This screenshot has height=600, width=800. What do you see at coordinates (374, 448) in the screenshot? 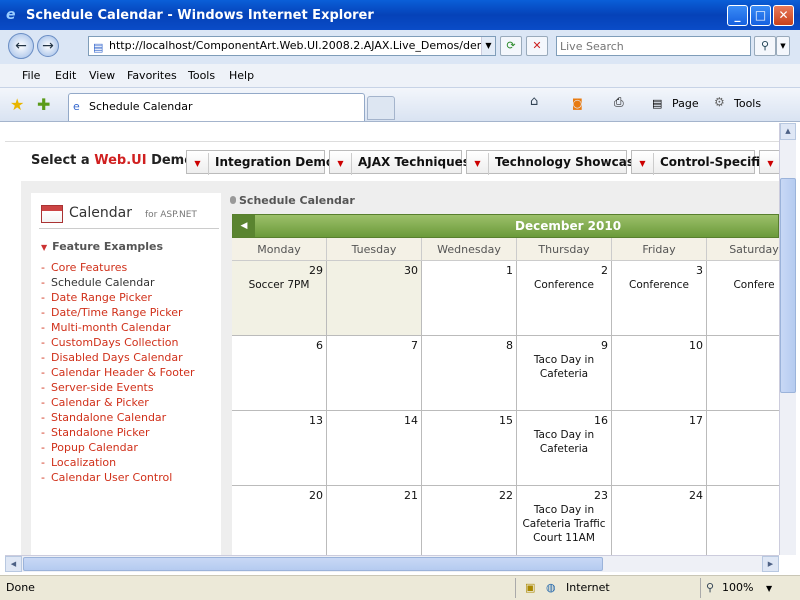
I see `calendar-day-cell: 14` at bounding box center [374, 448].